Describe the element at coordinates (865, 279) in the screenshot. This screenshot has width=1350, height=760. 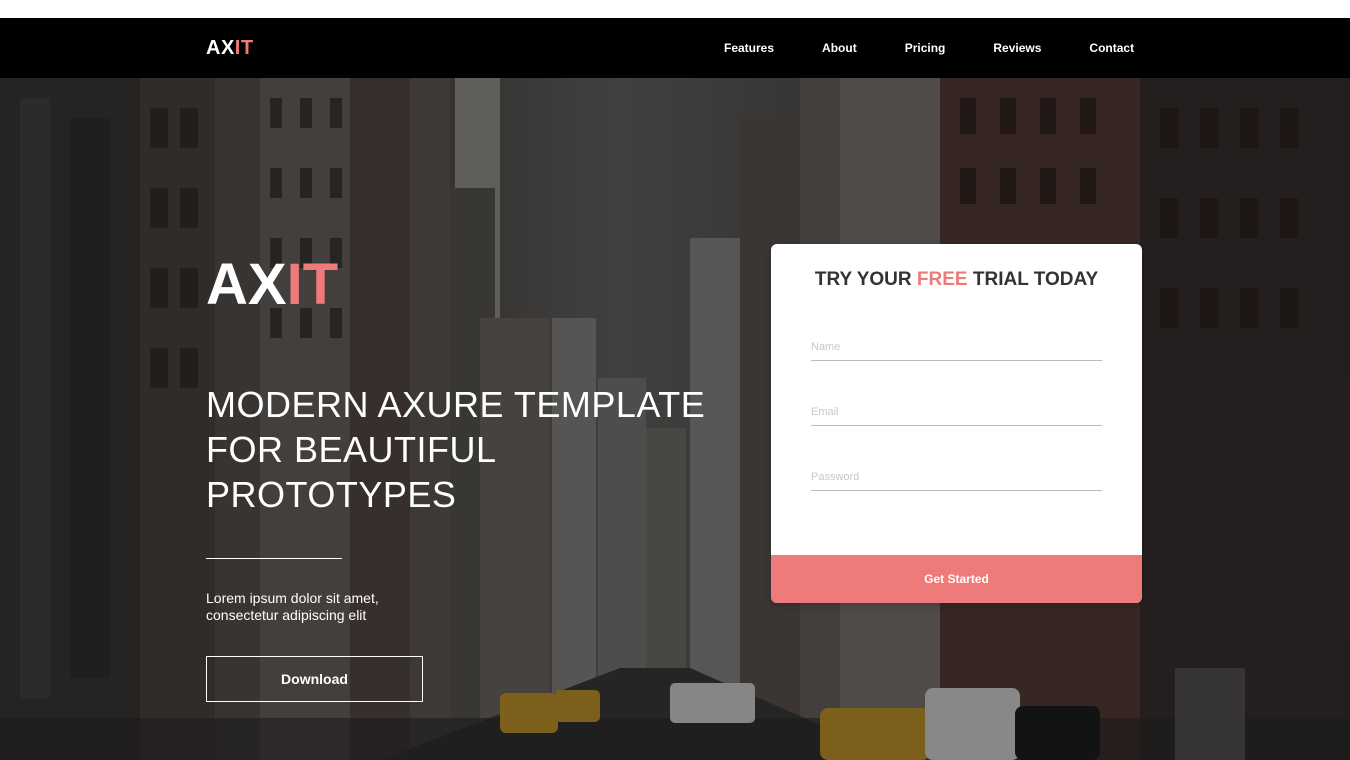
I see `trial-title-before: TRY YOUR` at that location.